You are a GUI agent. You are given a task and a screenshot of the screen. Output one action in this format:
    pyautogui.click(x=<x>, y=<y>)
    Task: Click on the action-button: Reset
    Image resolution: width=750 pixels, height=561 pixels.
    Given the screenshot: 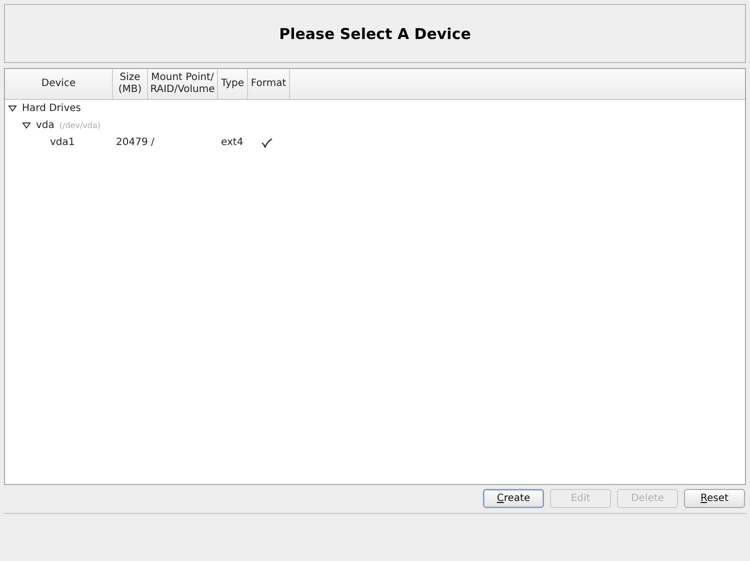 What is the action you would take?
    pyautogui.click(x=714, y=498)
    